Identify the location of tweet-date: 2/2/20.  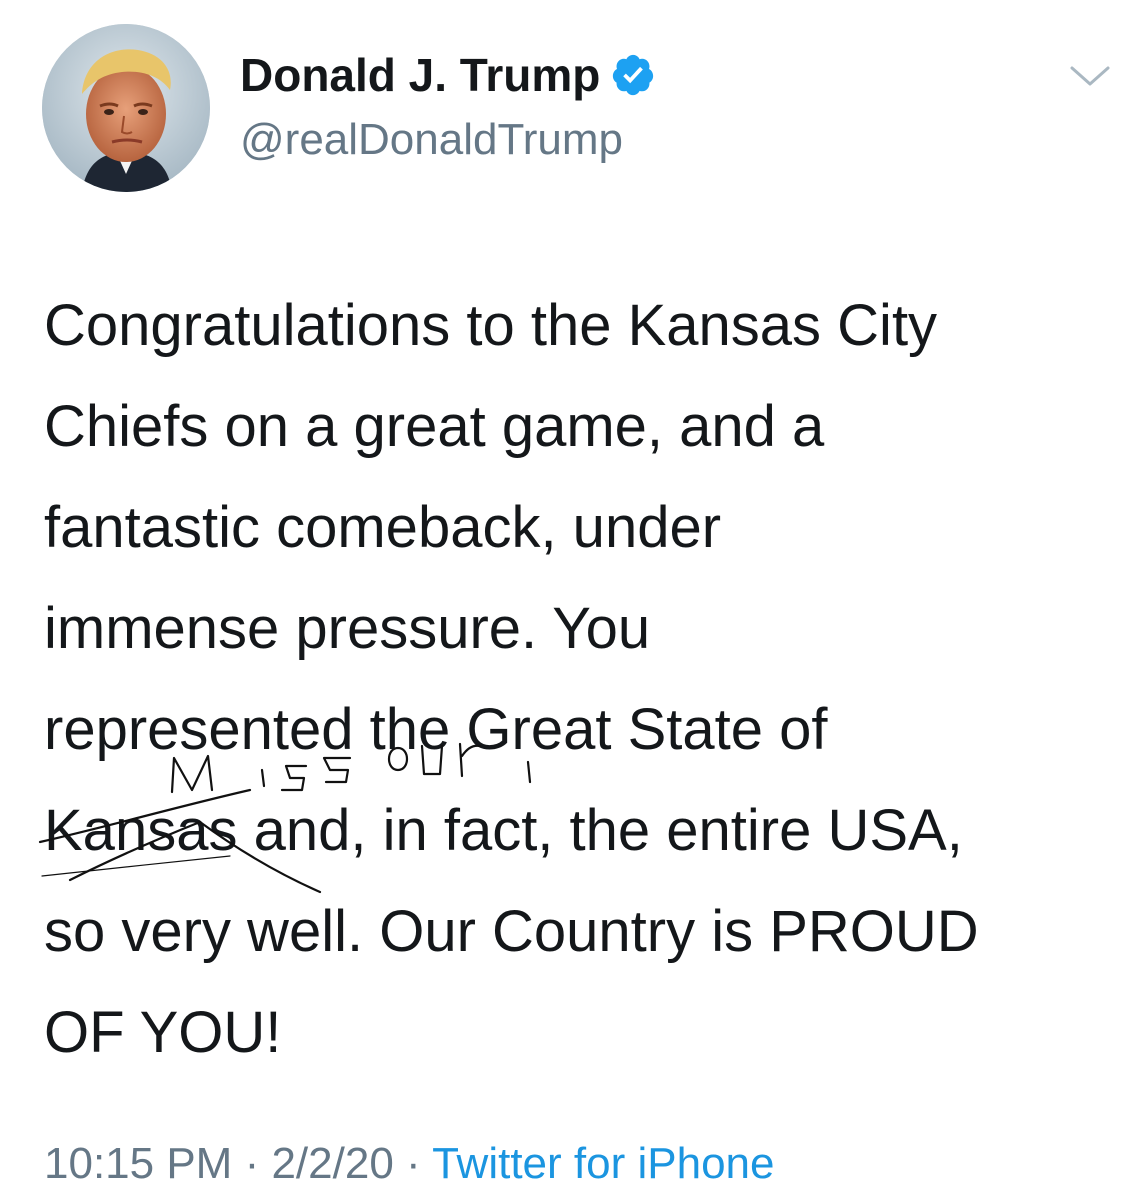
(332, 1163).